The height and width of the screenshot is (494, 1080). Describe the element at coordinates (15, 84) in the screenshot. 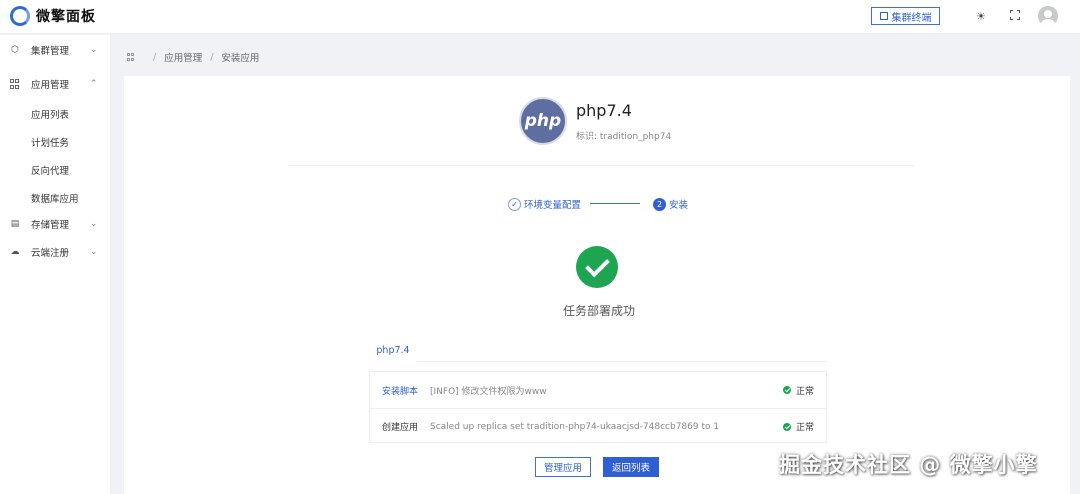

I see `grid-icon` at that location.